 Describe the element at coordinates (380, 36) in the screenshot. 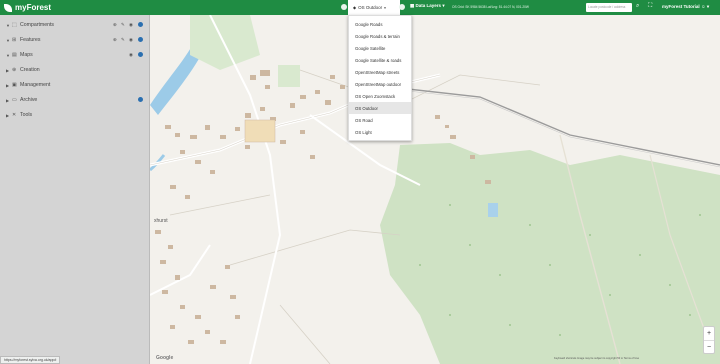

I see `menu-item-google-roads-terrain: Google Roads & terrain` at that location.